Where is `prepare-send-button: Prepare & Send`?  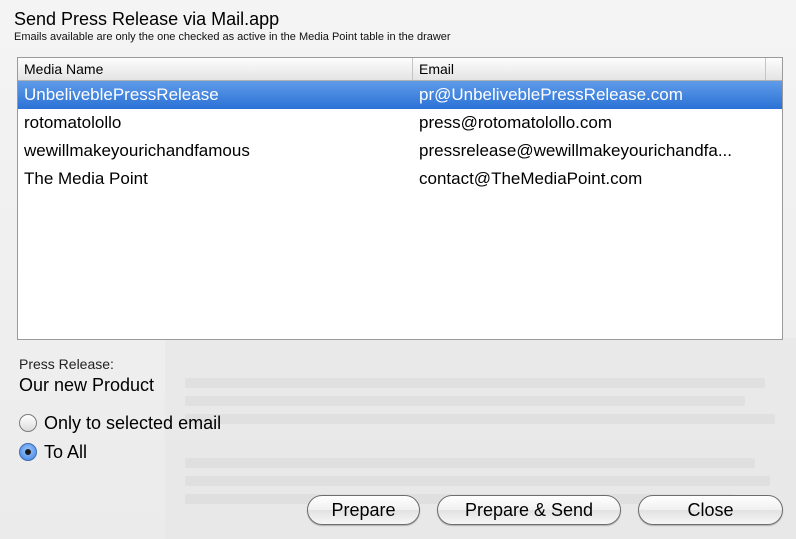
prepare-send-button: Prepare & Send is located at coordinates (529, 510).